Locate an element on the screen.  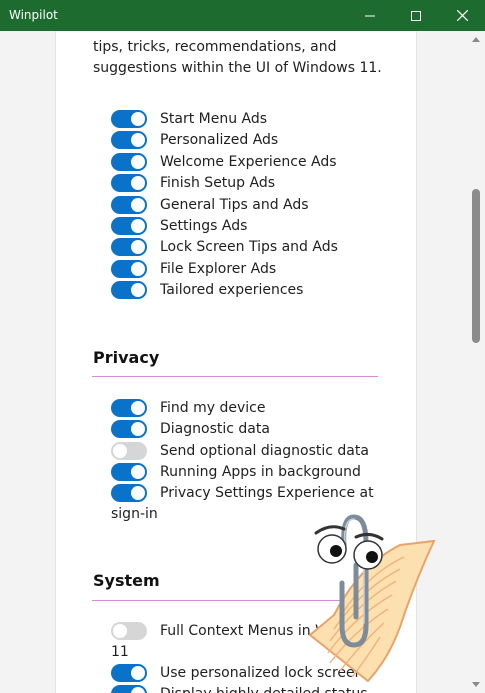
privacy-section-title: Privacy is located at coordinates (126, 357).